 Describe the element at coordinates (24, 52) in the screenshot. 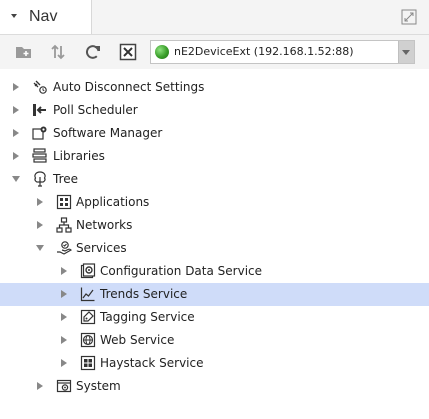

I see `new-folder-icon` at that location.